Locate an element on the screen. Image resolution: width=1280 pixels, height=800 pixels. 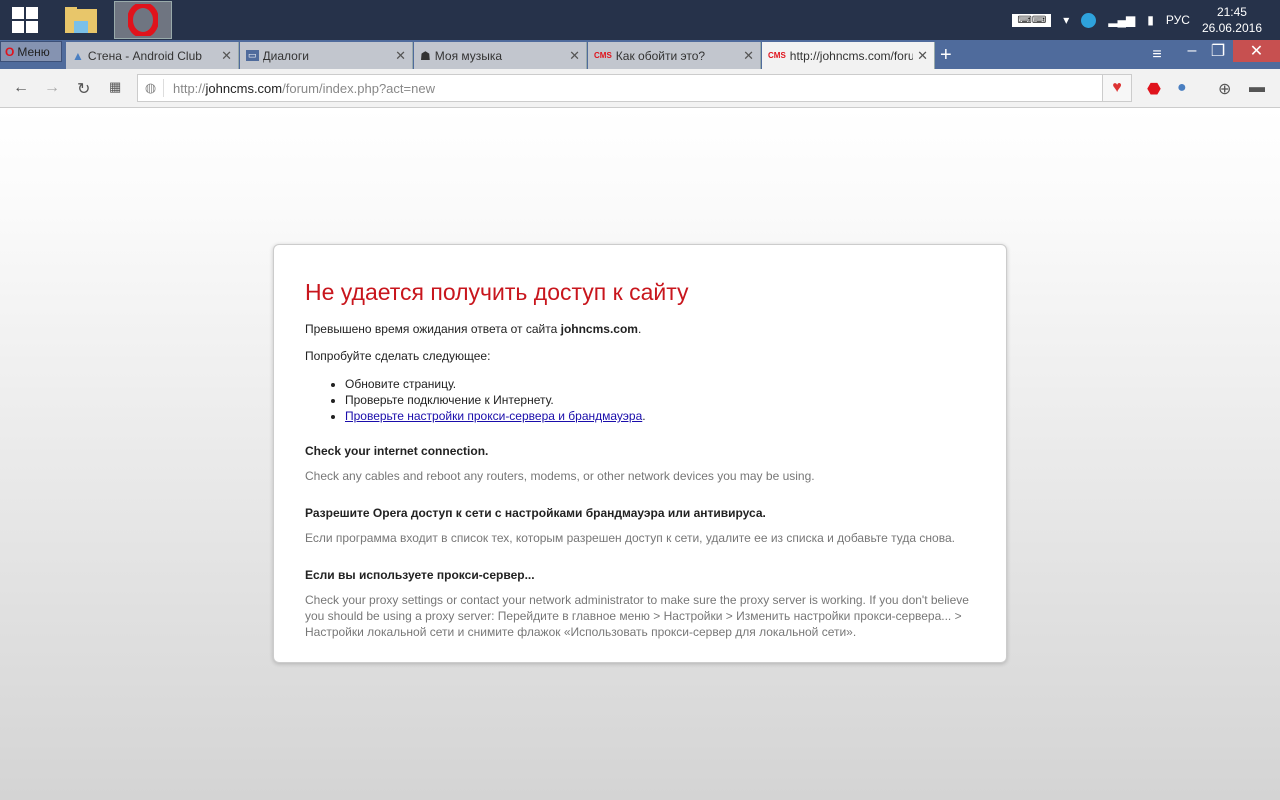
windows-icon is located at coordinates (25, 20).